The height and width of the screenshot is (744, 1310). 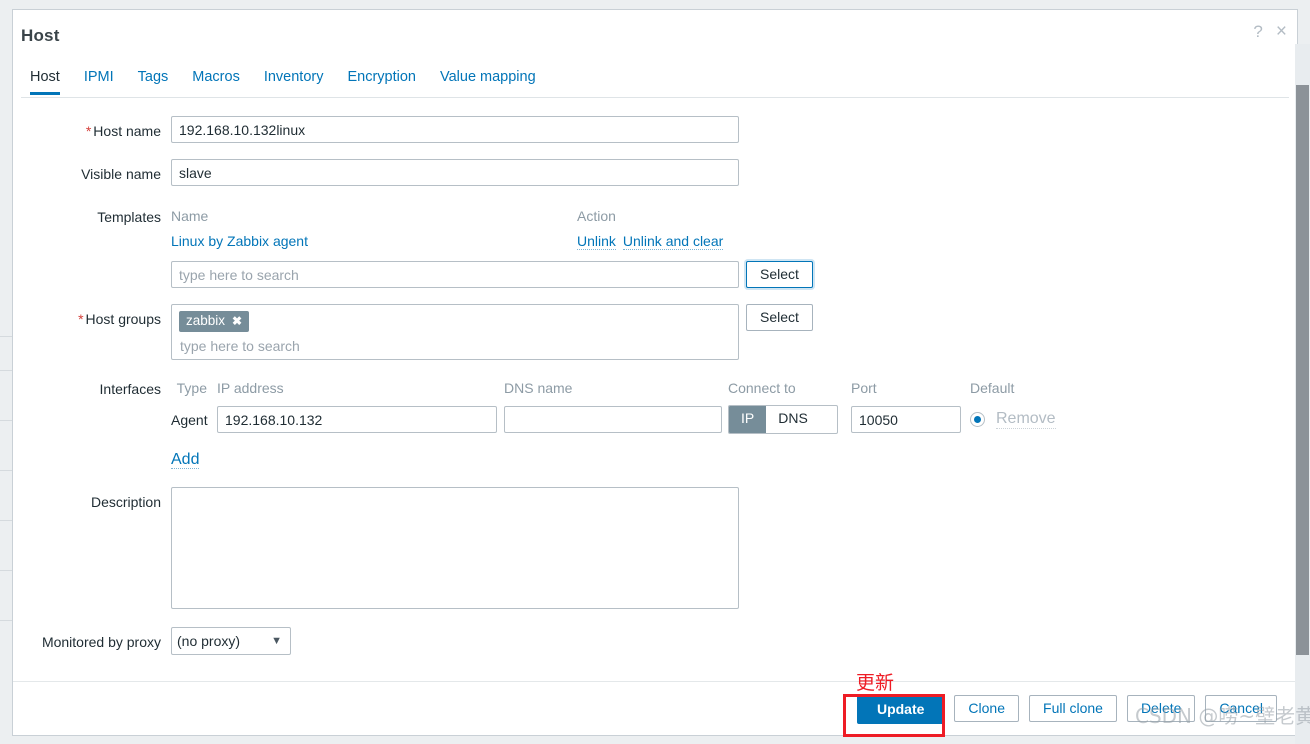 I want to click on interface-ip-cell, so click(x=360, y=419).